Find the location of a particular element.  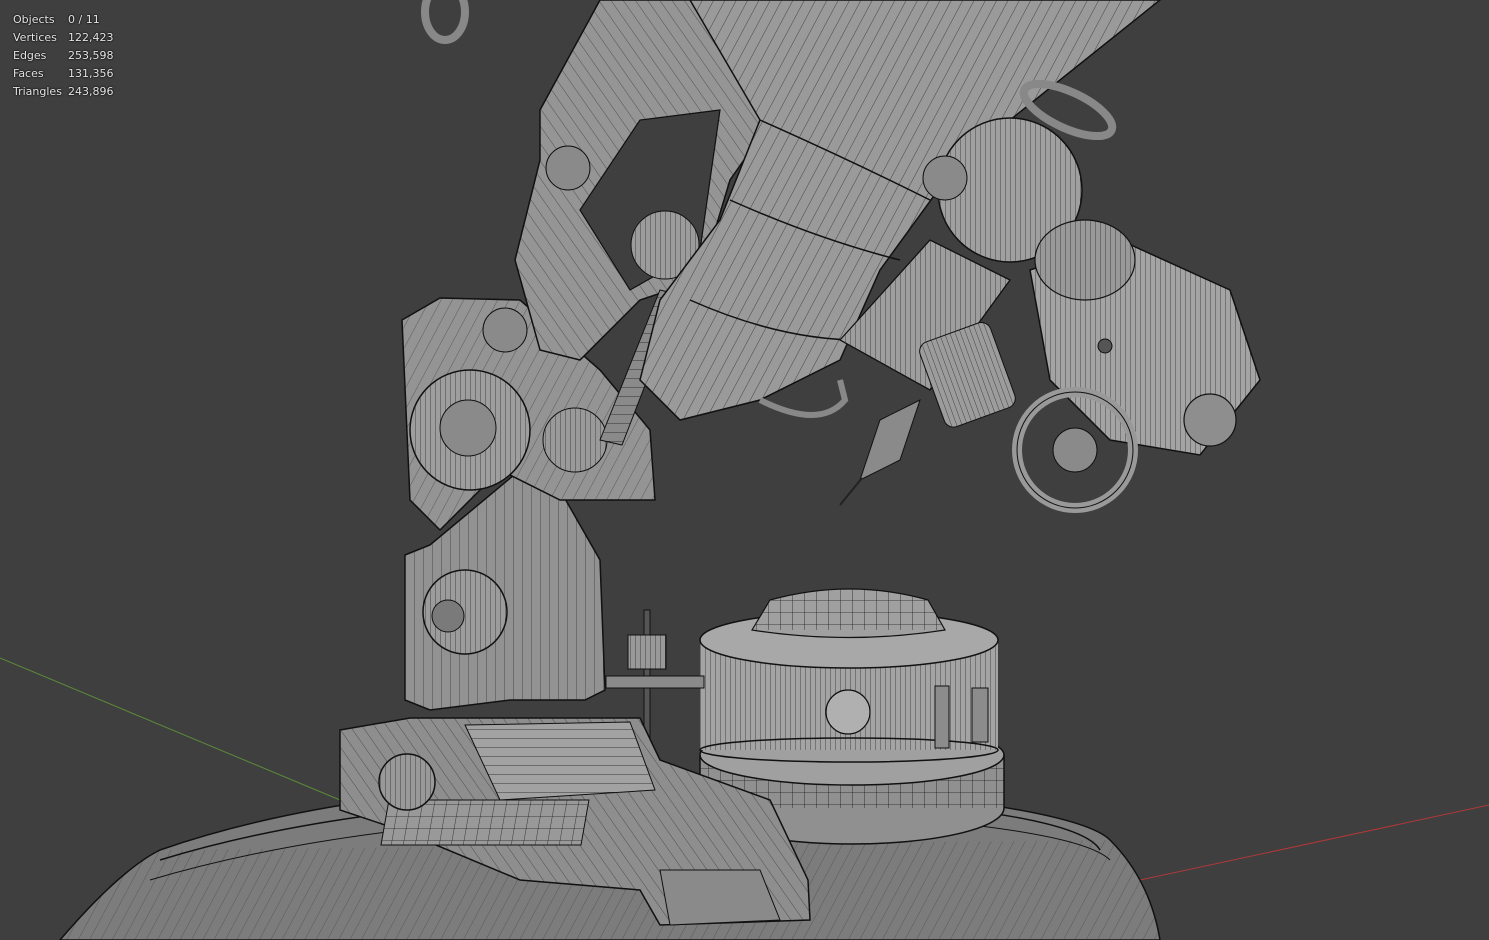

dome-housing is located at coordinates (849, 675).